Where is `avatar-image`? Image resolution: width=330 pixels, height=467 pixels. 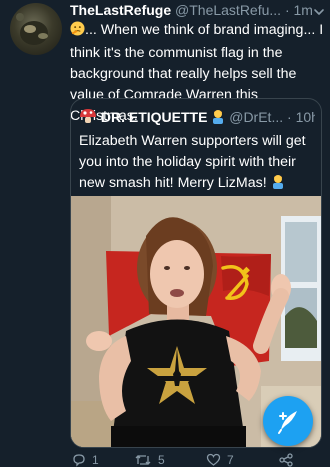 avatar-image is located at coordinates (32, 29).